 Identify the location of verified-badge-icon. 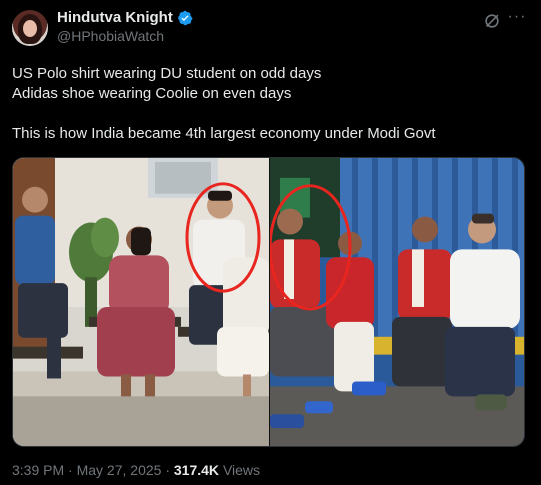
(185, 17).